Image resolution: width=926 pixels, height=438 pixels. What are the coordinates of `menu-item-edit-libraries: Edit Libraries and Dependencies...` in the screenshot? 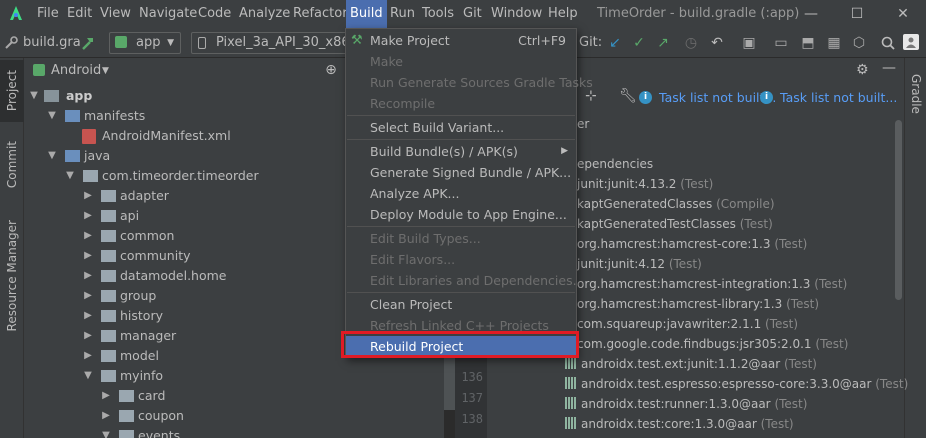 It's located at (465, 280).